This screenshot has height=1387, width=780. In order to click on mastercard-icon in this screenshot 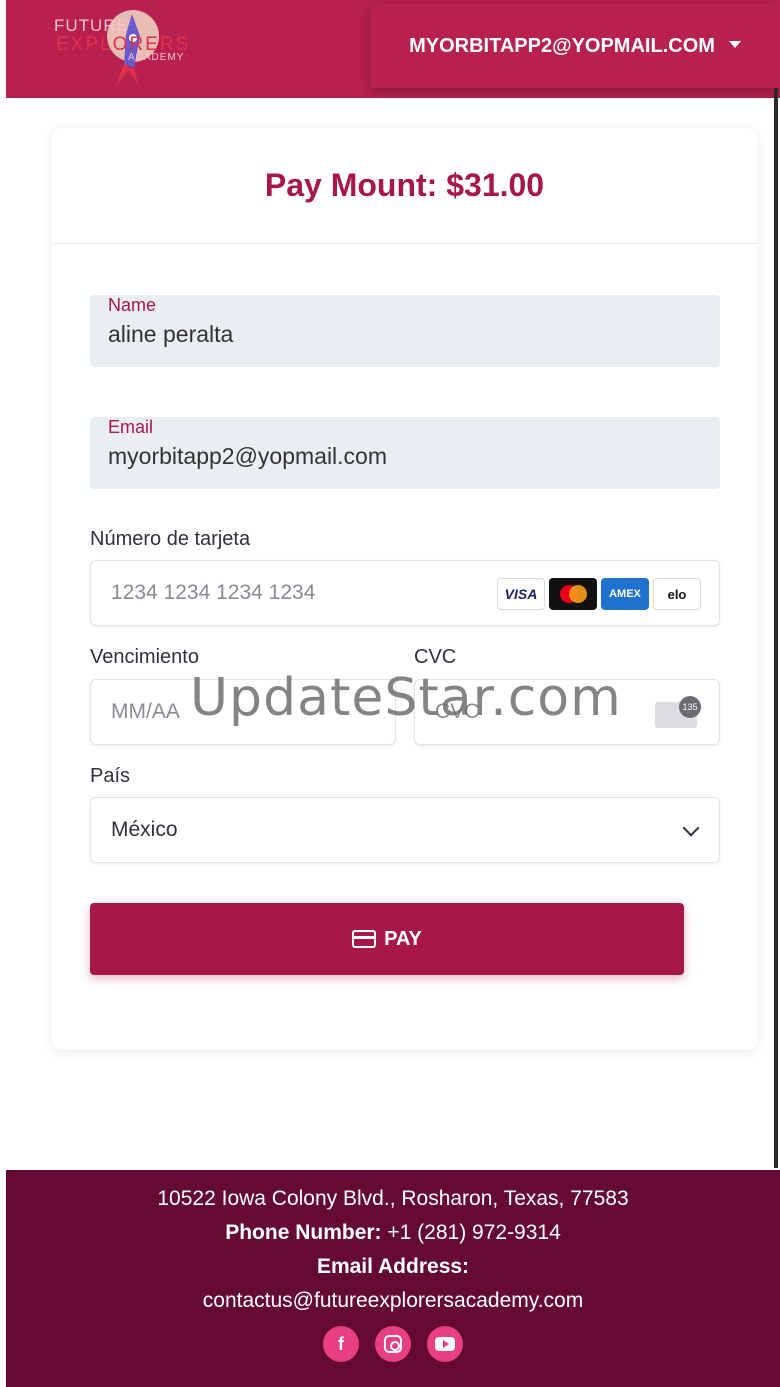, I will do `click(573, 594)`.